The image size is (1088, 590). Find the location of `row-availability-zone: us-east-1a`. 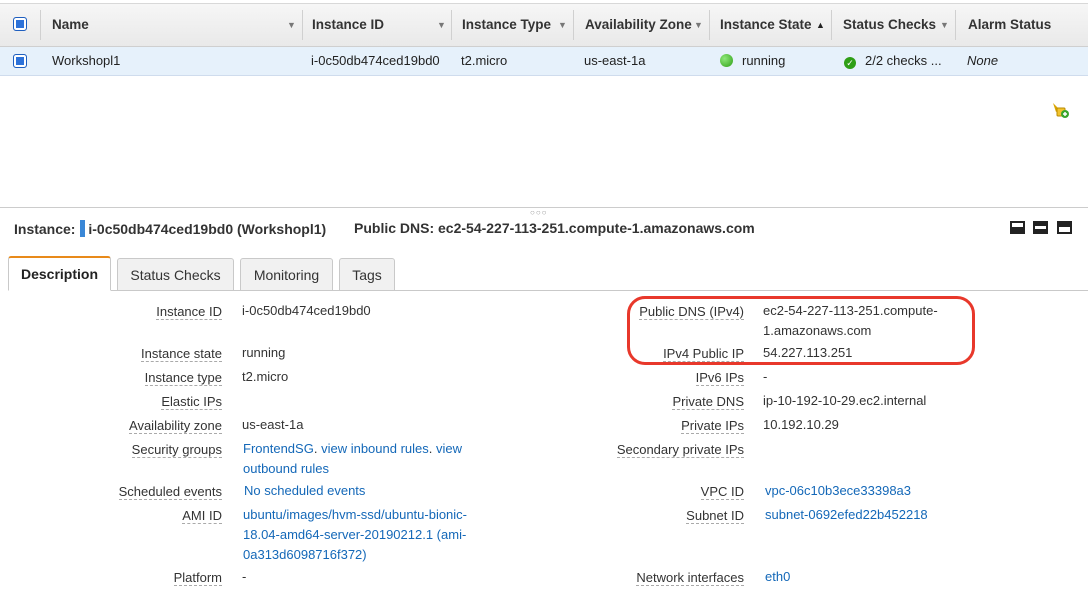

row-availability-zone: us-east-1a is located at coordinates (615, 60).